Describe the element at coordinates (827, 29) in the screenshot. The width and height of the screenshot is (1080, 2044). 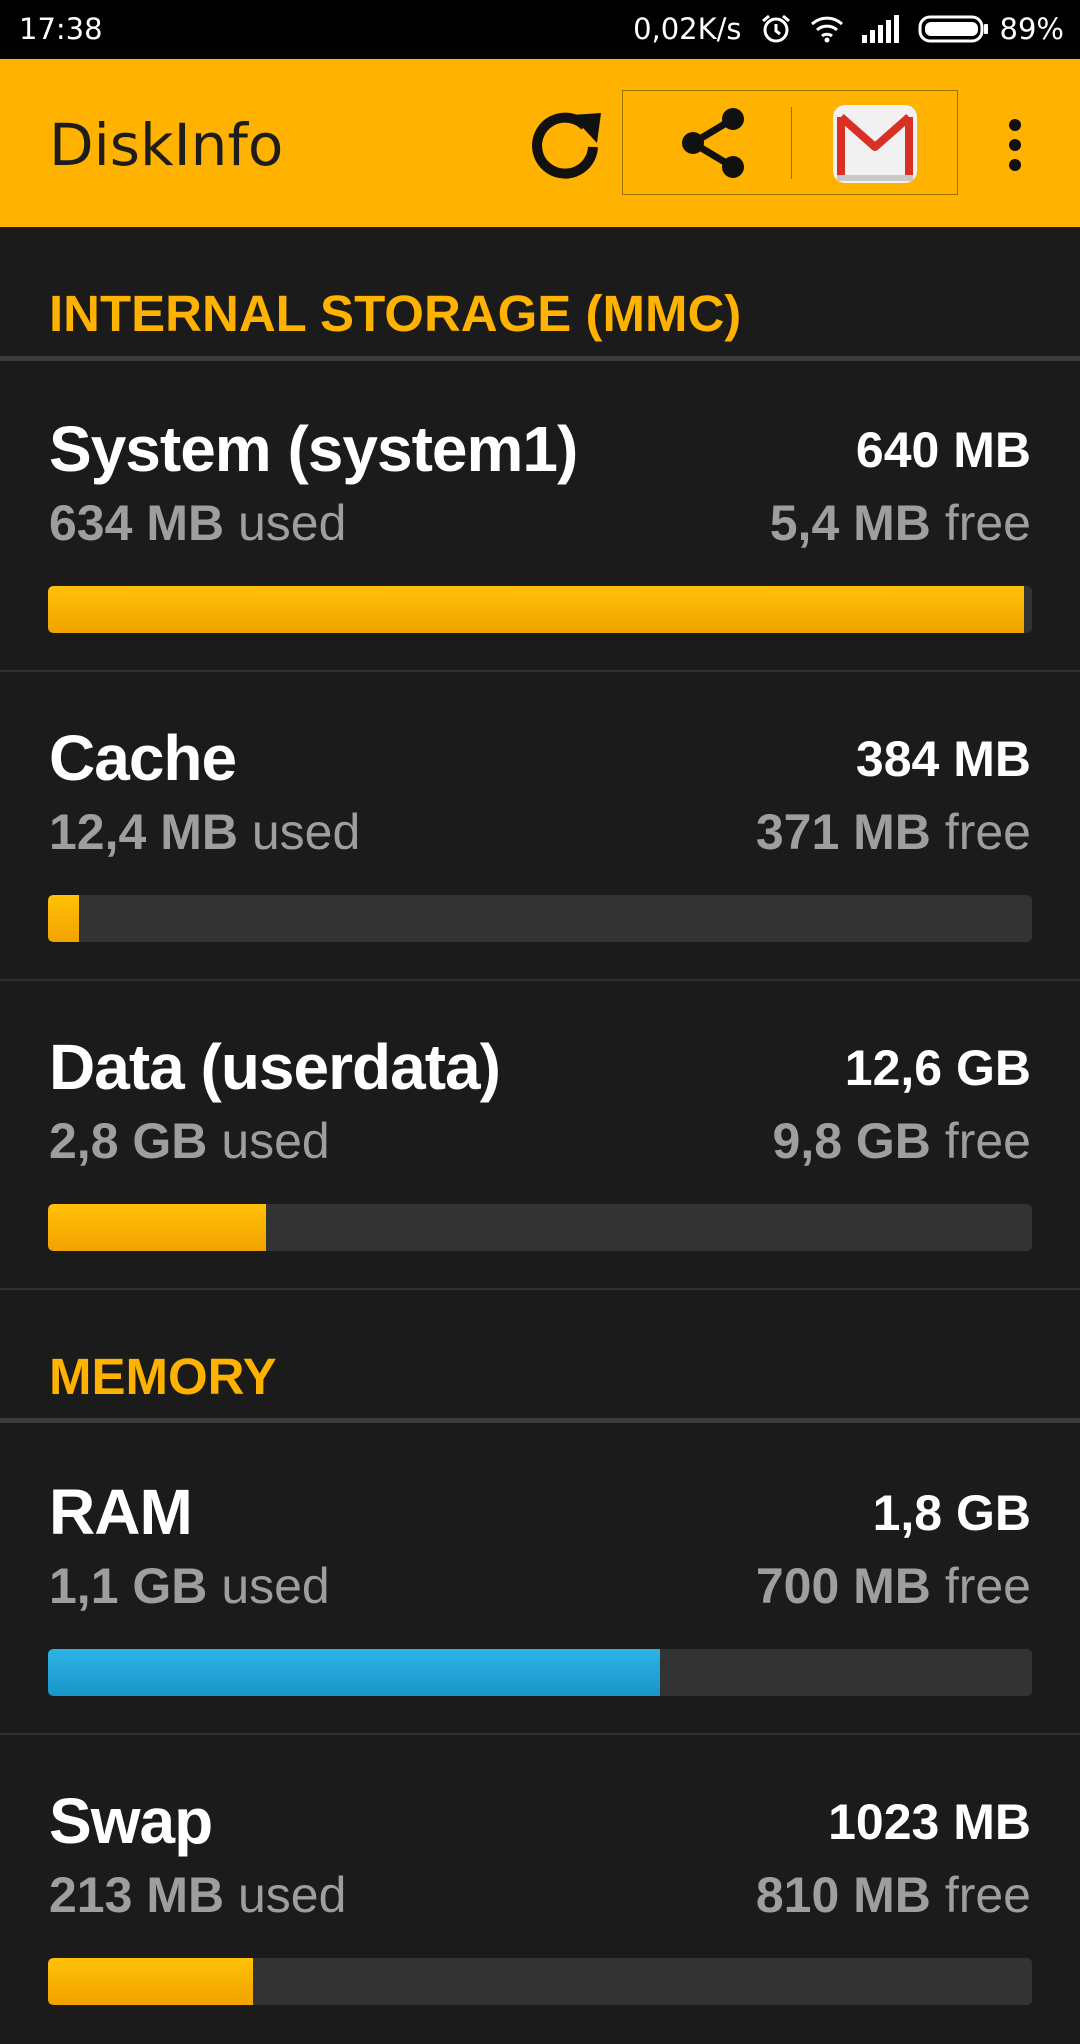
I see `wifi-icon` at that location.